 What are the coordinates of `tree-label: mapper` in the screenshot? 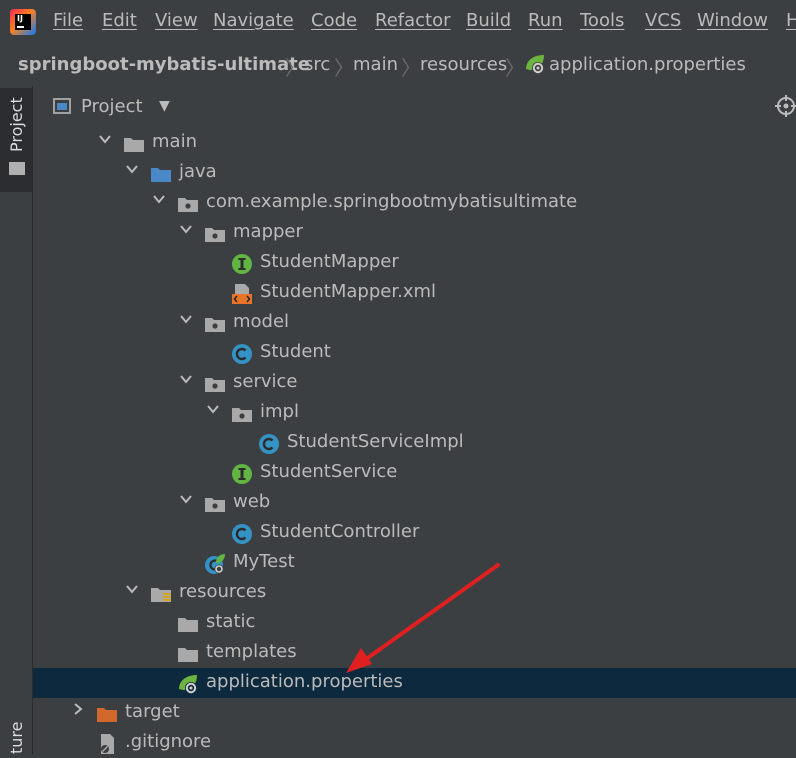 It's located at (268, 231).